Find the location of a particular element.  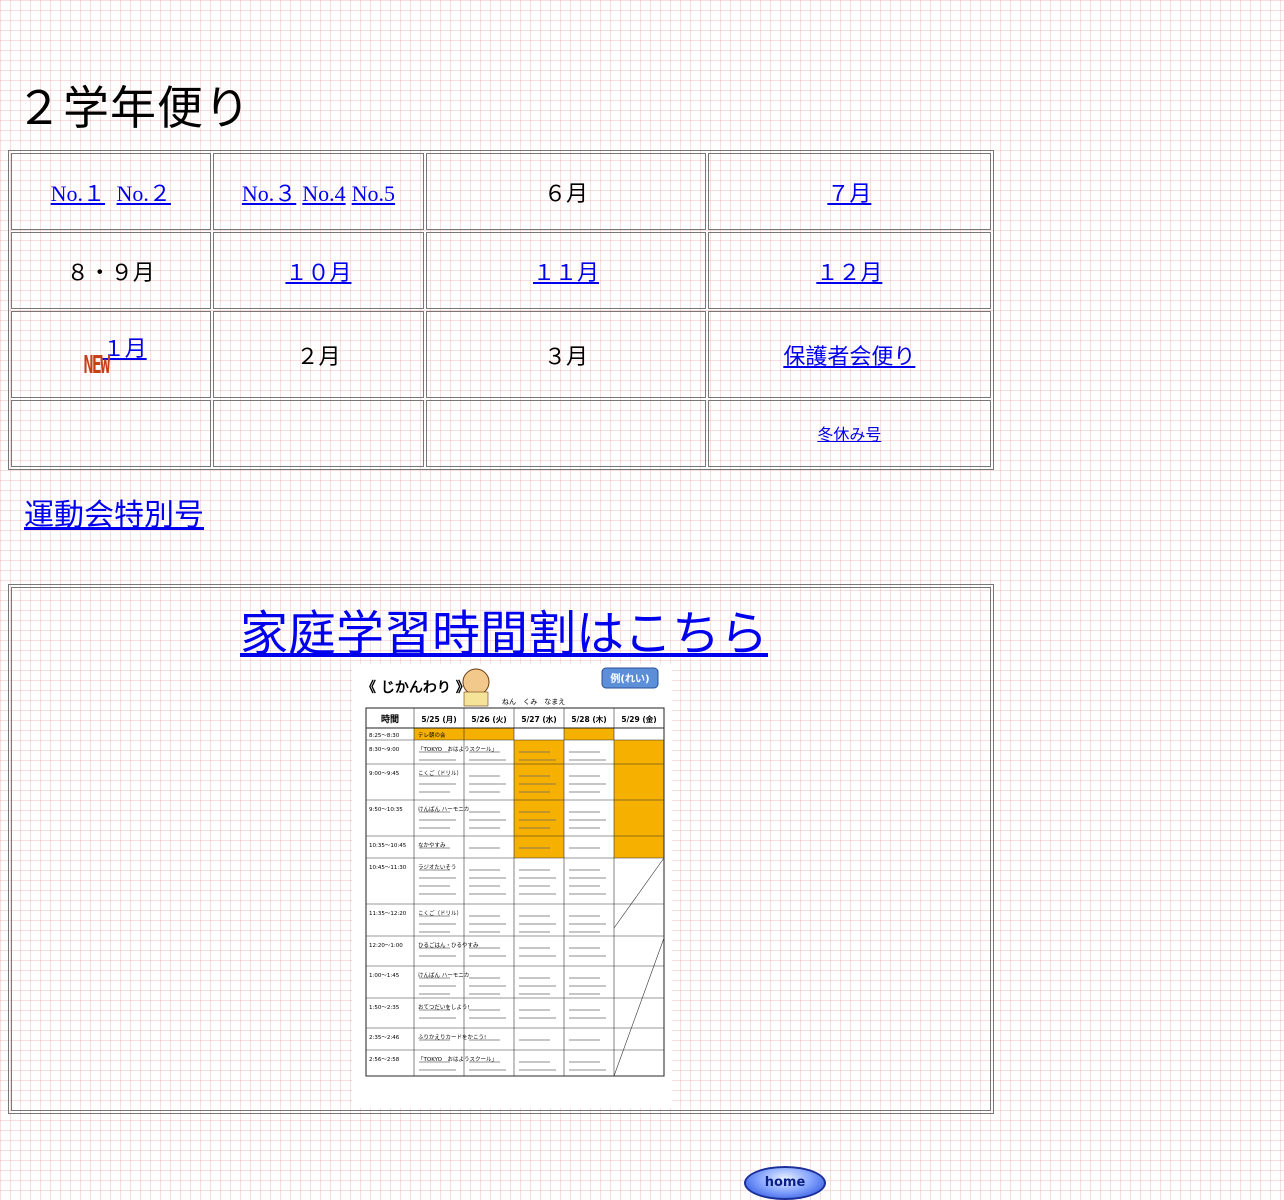

day-header: 5/28 (木) is located at coordinates (588, 719).